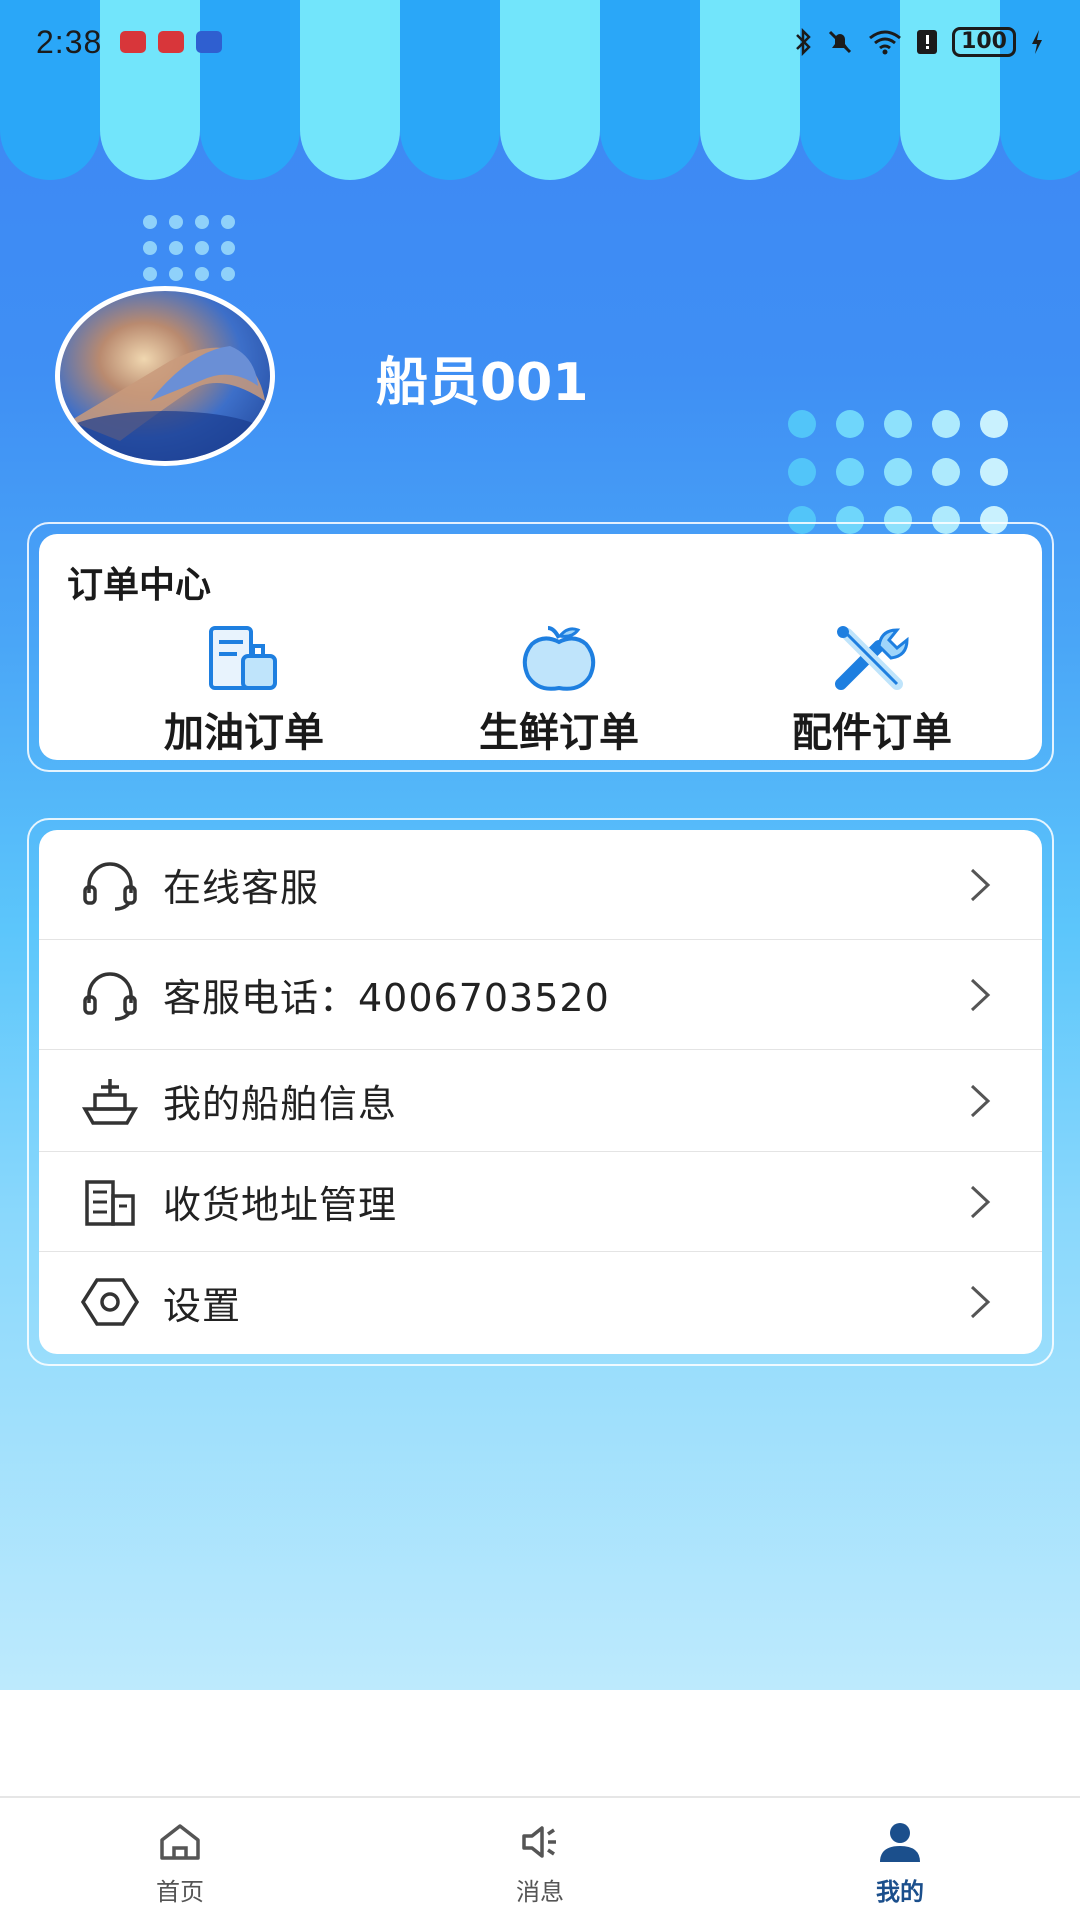 Image resolution: width=1080 pixels, height=1920 pixels. Describe the element at coordinates (482, 383) in the screenshot. I see `username: 船员001` at that location.